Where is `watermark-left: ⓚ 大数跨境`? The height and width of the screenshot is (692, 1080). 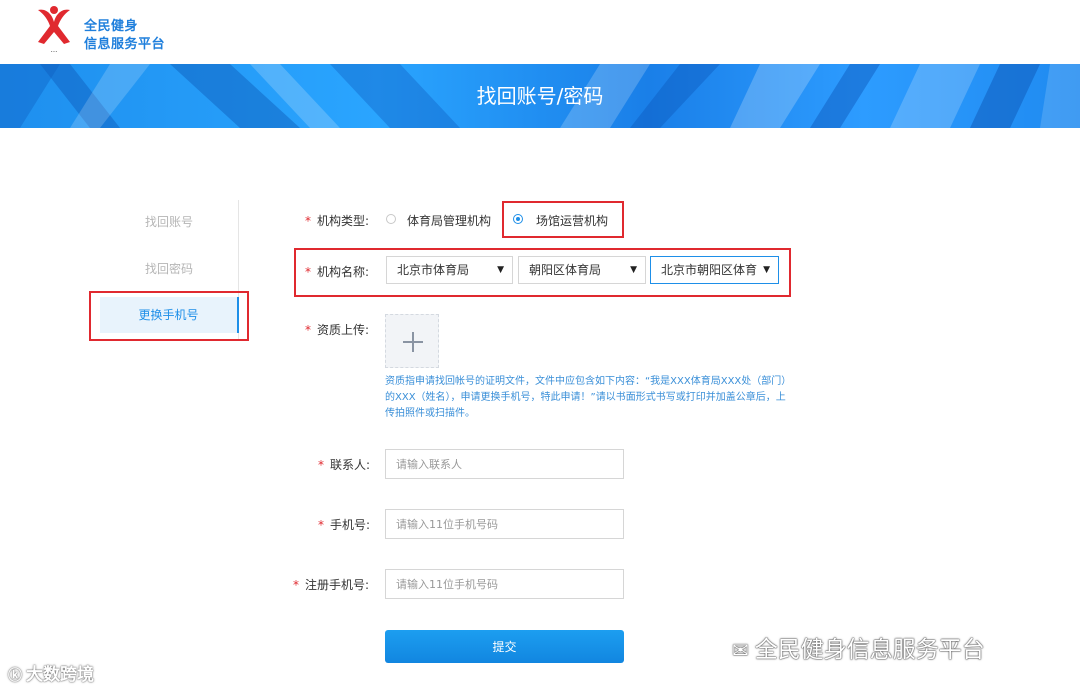 watermark-left: ⓚ 大数跨境 is located at coordinates (51, 672).